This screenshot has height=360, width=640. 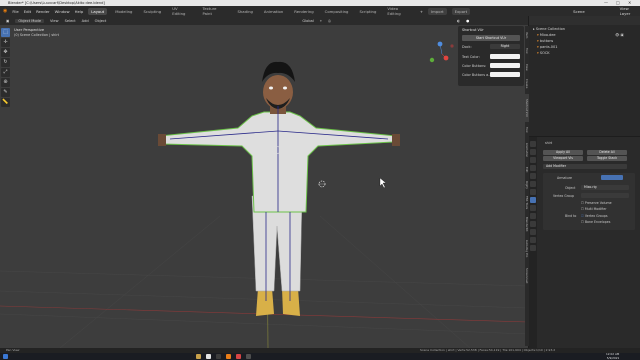 I want to click on dock-dropdown: Right, so click(x=505, y=46).